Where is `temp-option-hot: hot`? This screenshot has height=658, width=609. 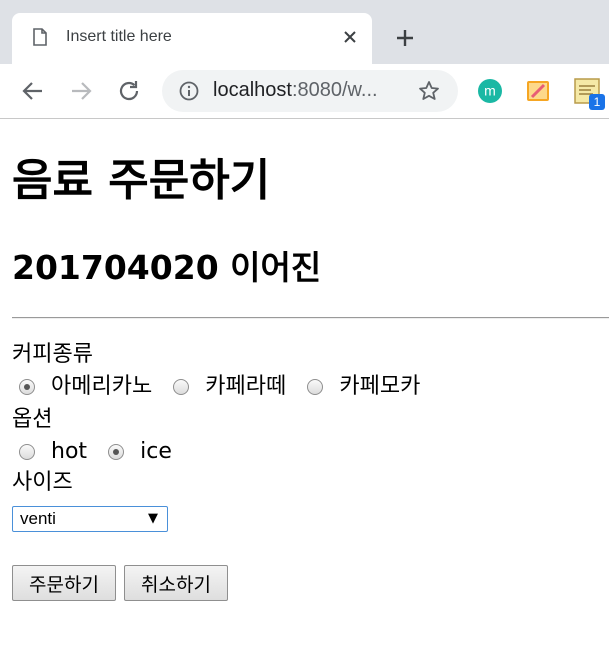
temp-option-hot: hot is located at coordinates (49, 452).